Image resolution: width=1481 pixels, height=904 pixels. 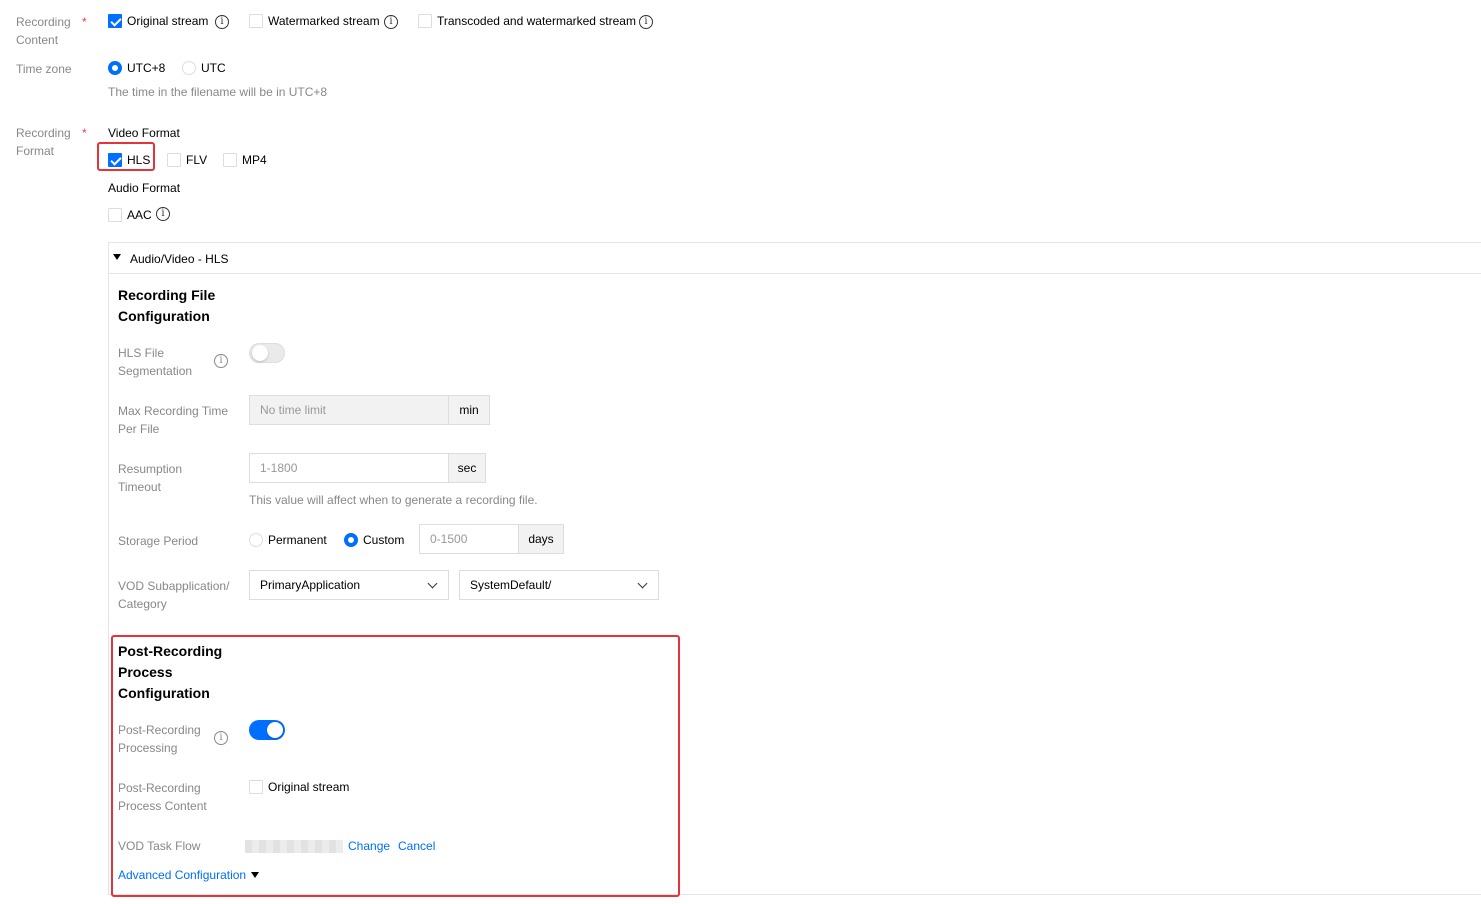 I want to click on change-link: Change, so click(x=369, y=846).